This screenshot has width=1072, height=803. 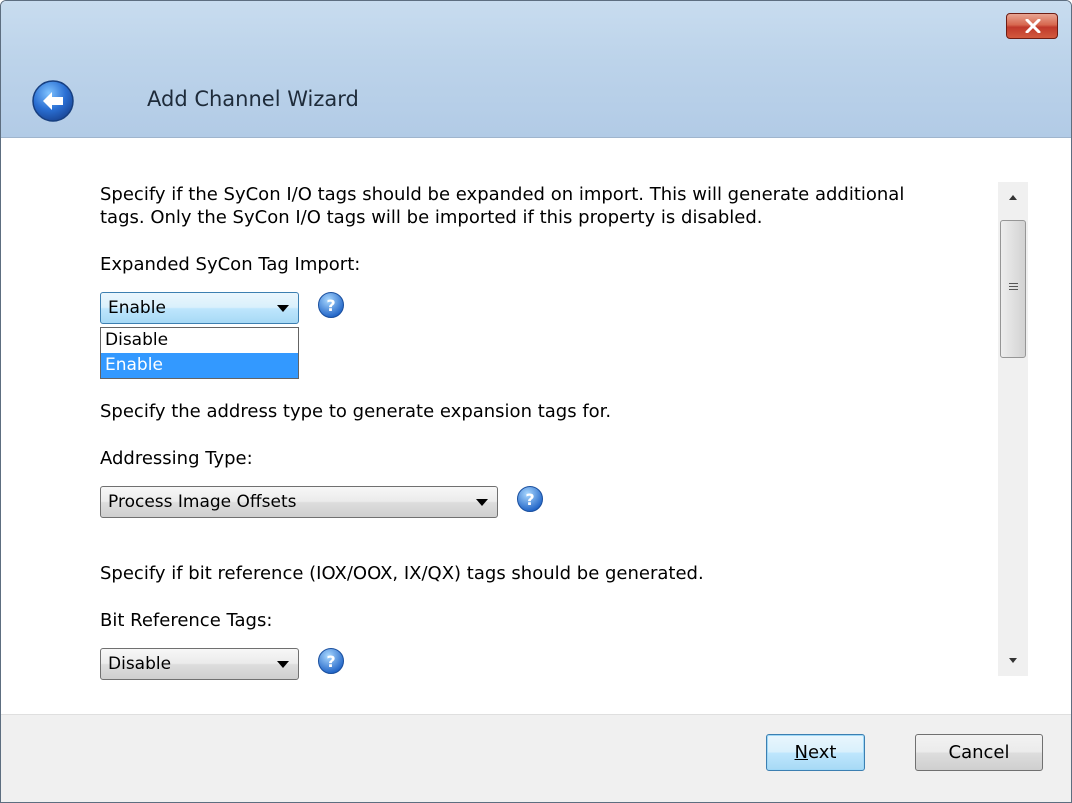 I want to click on addressing-type-value: Process Image Offsets, so click(x=202, y=502).